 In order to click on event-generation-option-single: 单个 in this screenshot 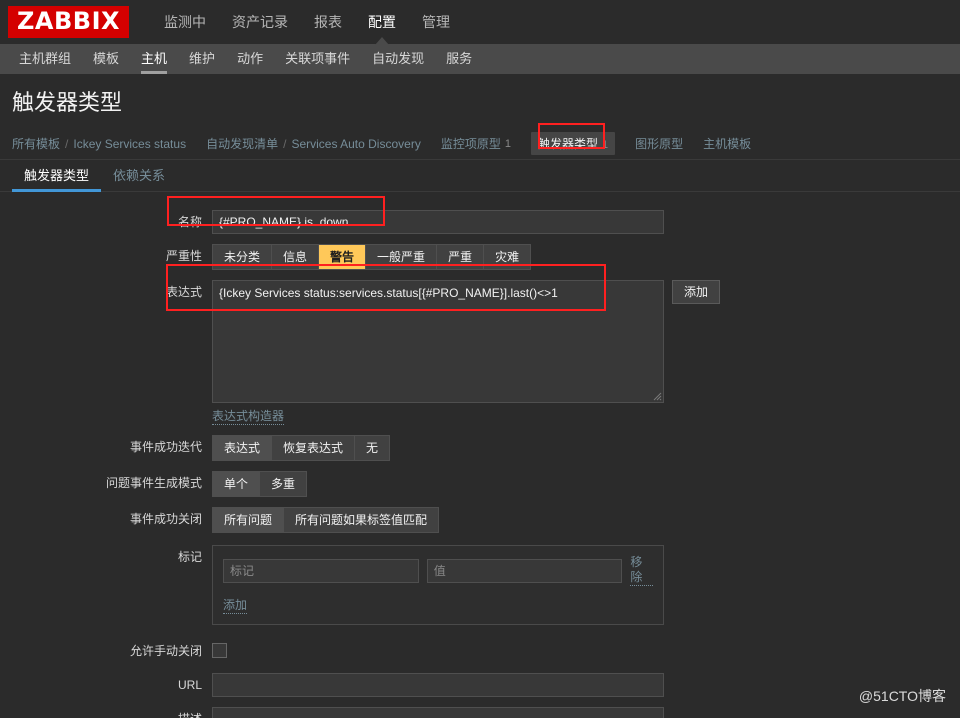, I will do `click(237, 484)`.